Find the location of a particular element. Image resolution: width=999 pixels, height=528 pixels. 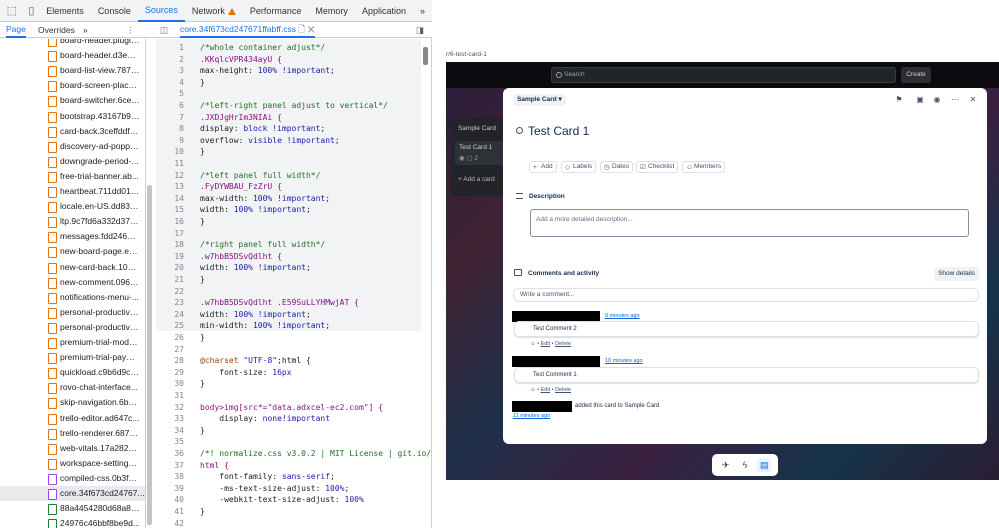

tab-application: Application is located at coordinates (384, 11).